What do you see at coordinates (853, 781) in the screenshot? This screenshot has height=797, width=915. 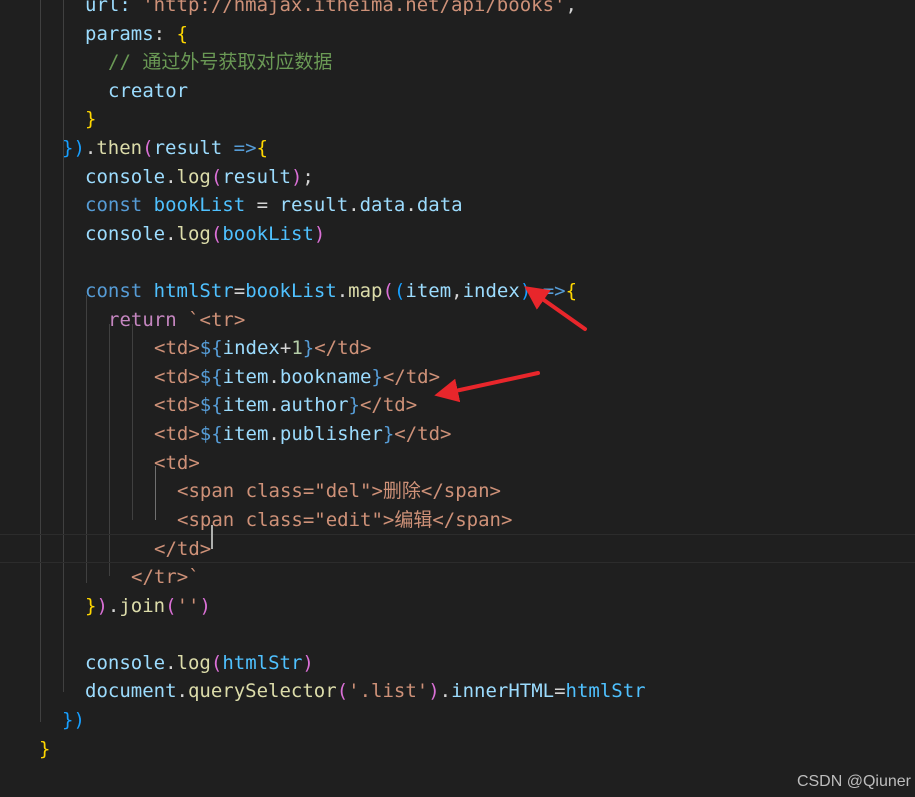 I see `watermark: CSDN @Qiuner` at bounding box center [853, 781].